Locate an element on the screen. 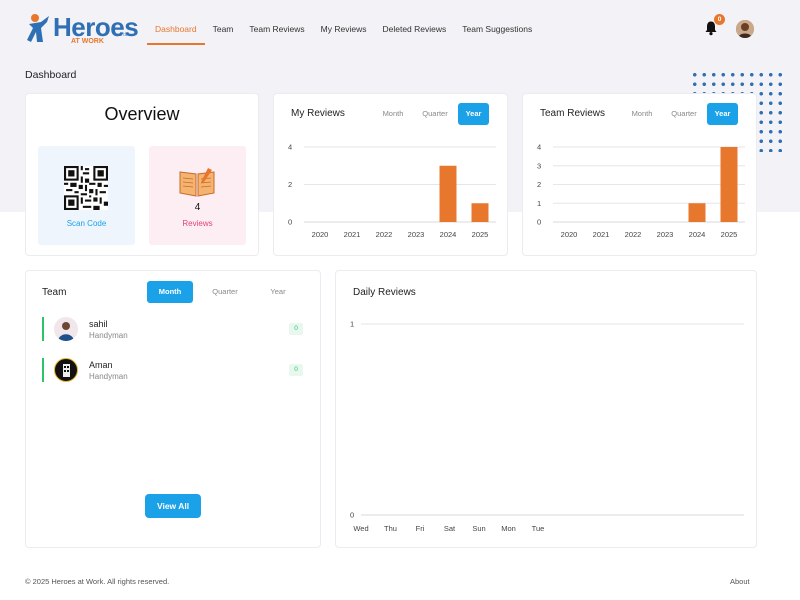  my-reviews-tab-year: Year is located at coordinates (473, 114).